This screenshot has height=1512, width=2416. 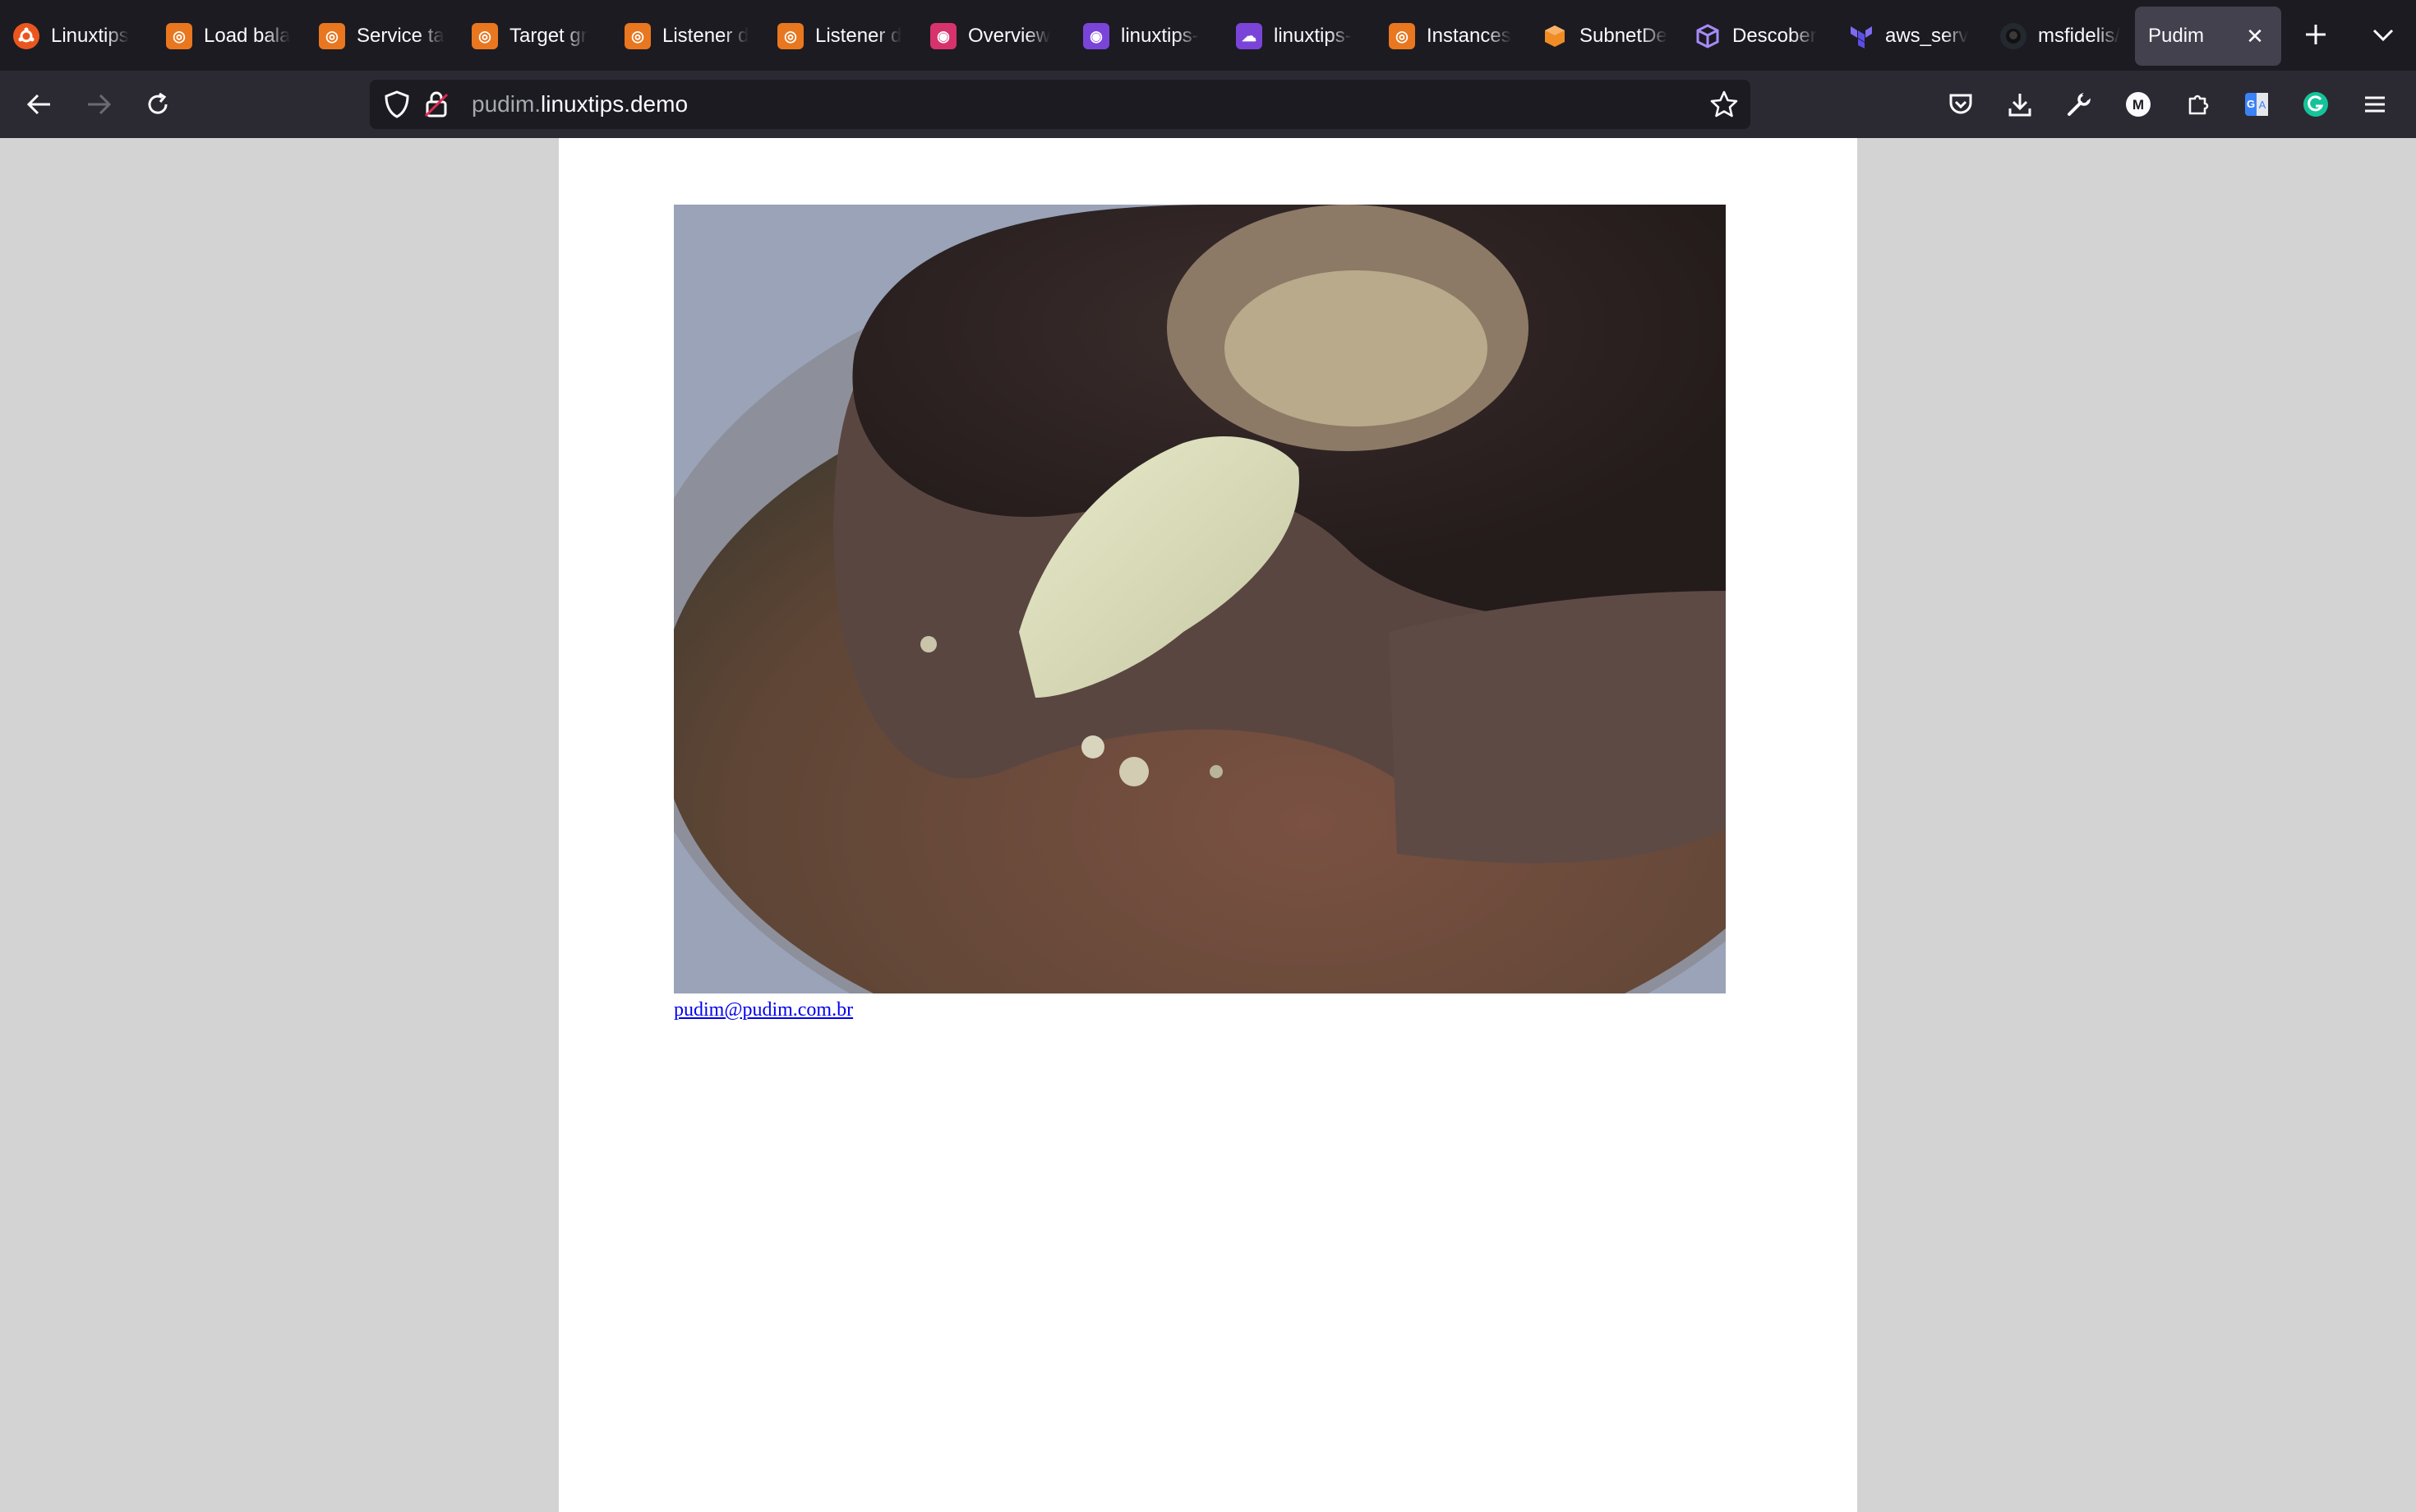 I want to click on svg-text: G, so click(x=2251, y=104).